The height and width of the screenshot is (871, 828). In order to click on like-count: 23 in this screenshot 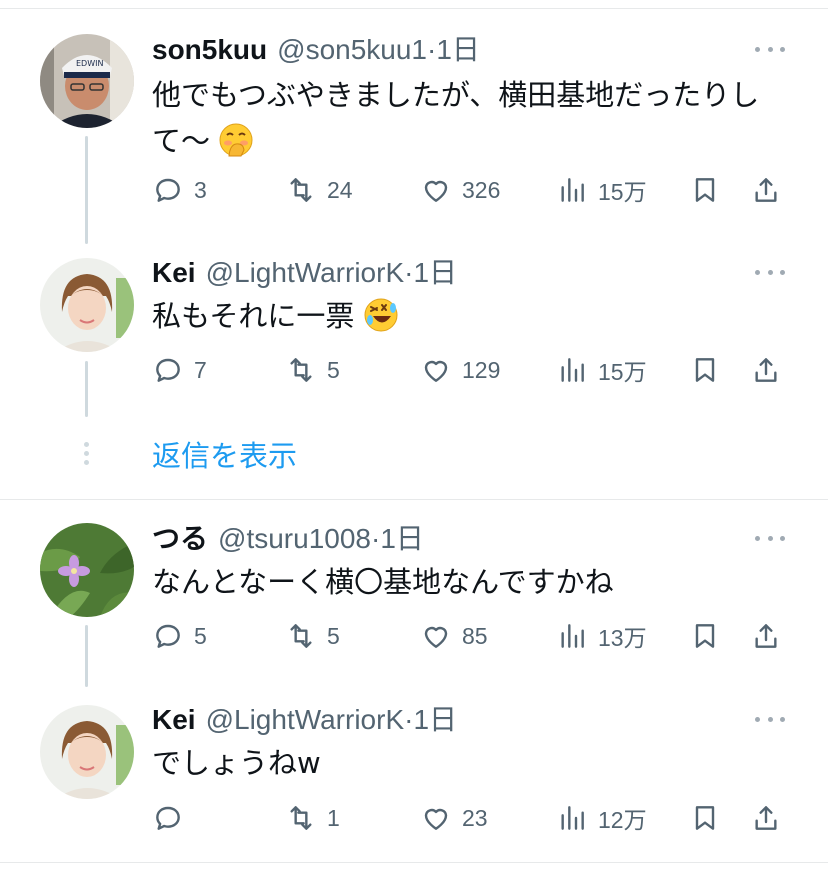, I will do `click(475, 817)`.